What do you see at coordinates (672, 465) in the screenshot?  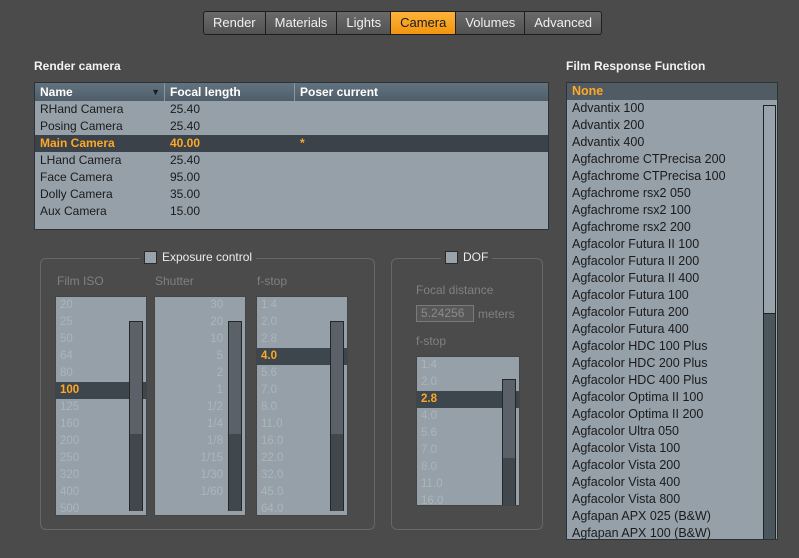 I see `film-response-option: Agfacolor Vista 200` at bounding box center [672, 465].